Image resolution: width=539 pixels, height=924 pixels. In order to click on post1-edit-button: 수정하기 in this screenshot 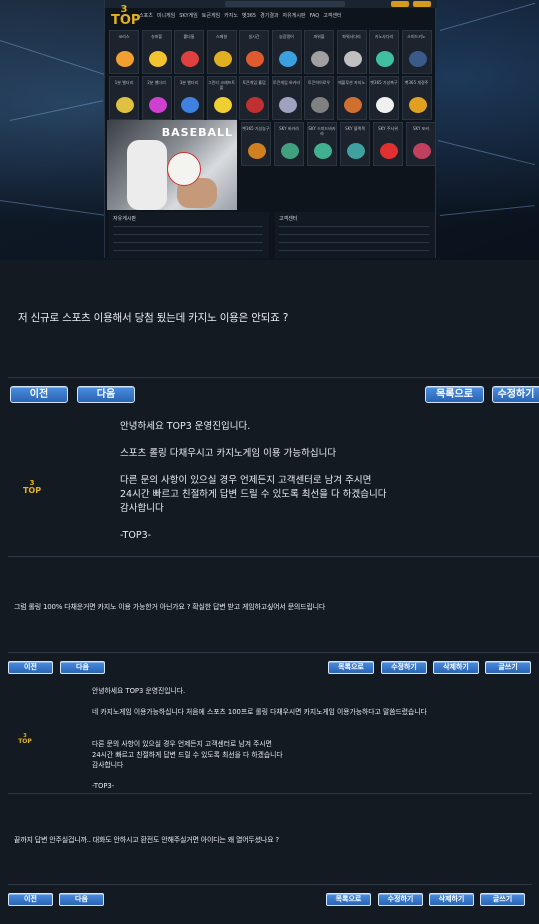, I will do `click(515, 394)`.